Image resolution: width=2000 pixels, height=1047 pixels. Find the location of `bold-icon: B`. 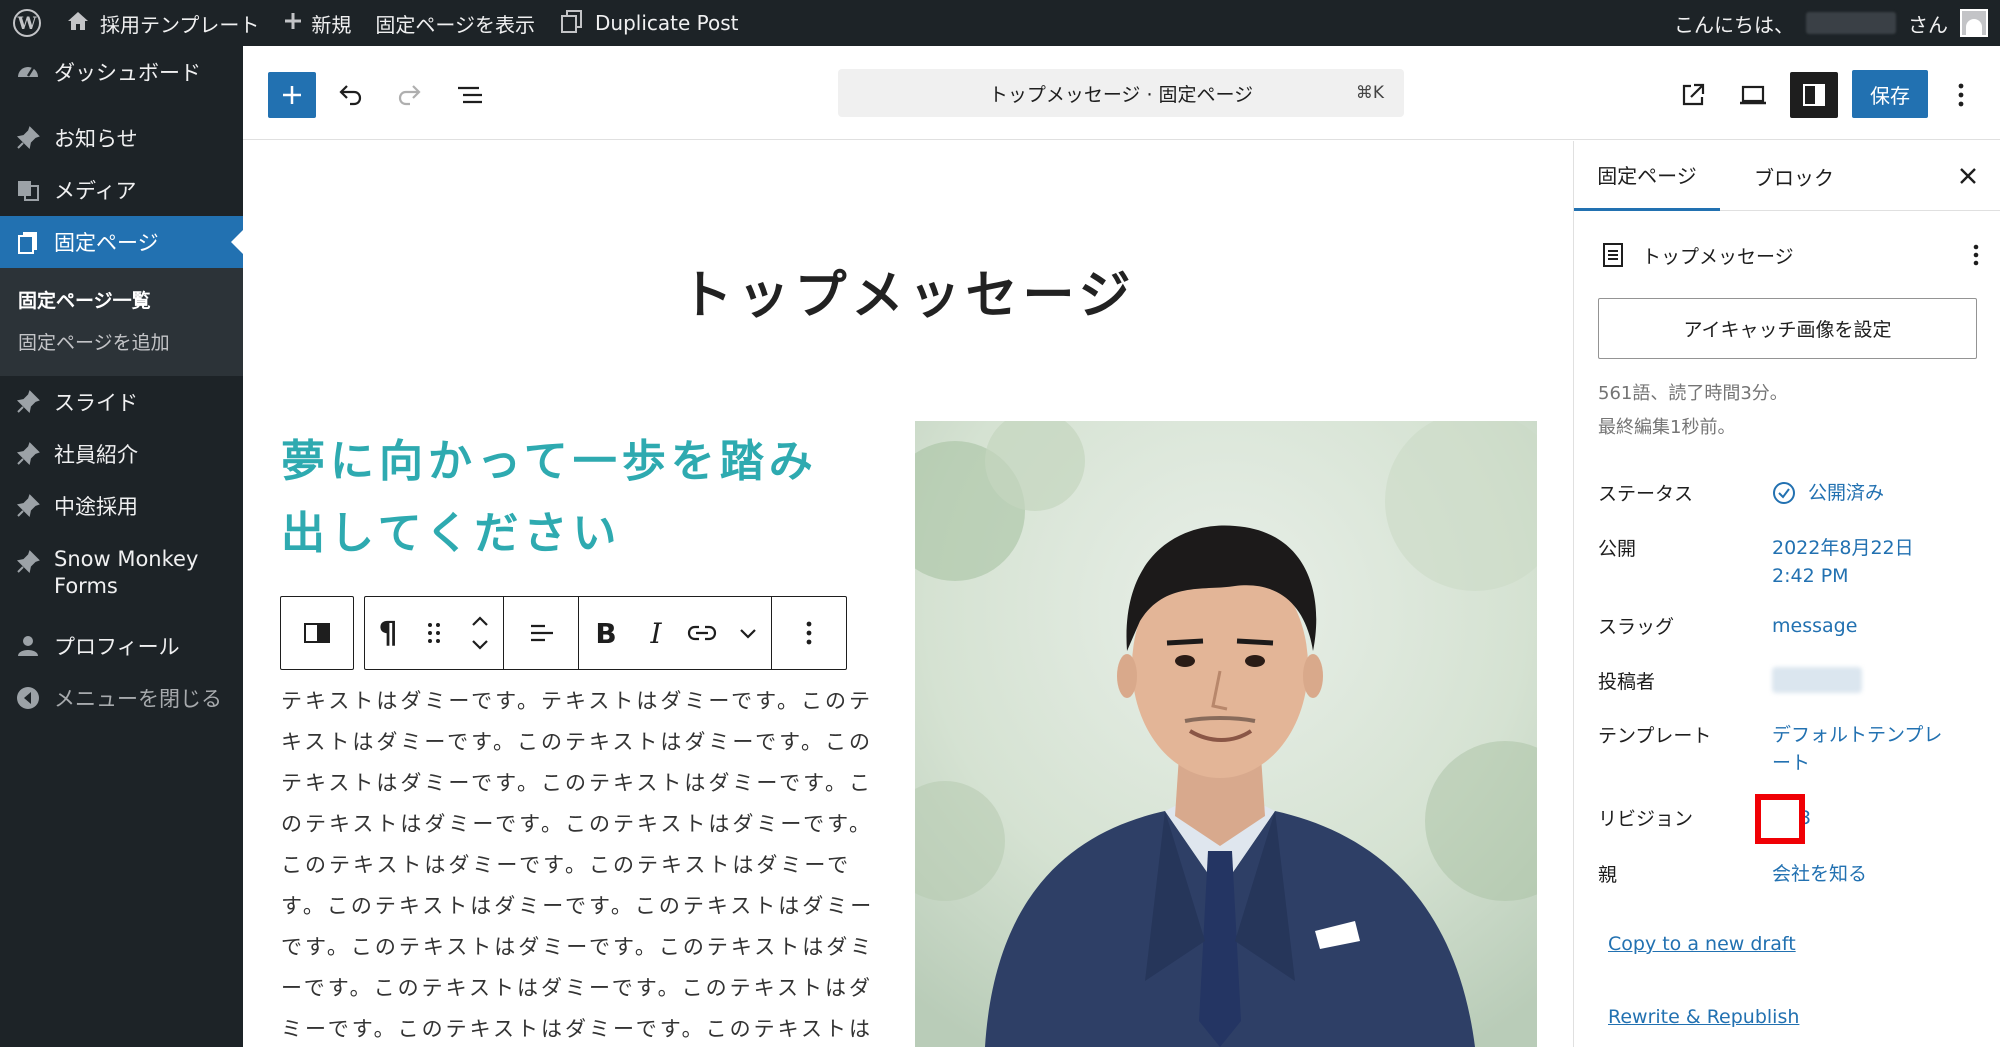

bold-icon: B is located at coordinates (606, 633).